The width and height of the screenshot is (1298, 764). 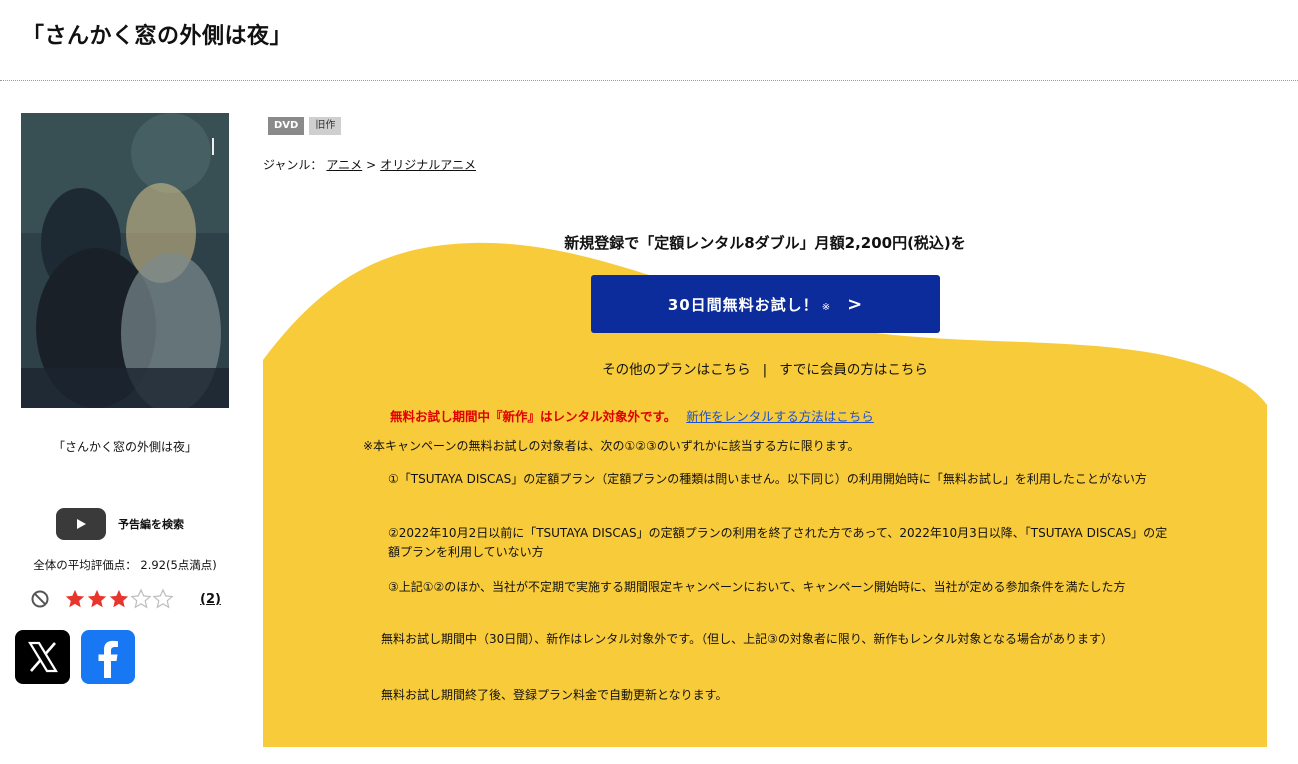 I want to click on play-icon, so click(x=81, y=524).